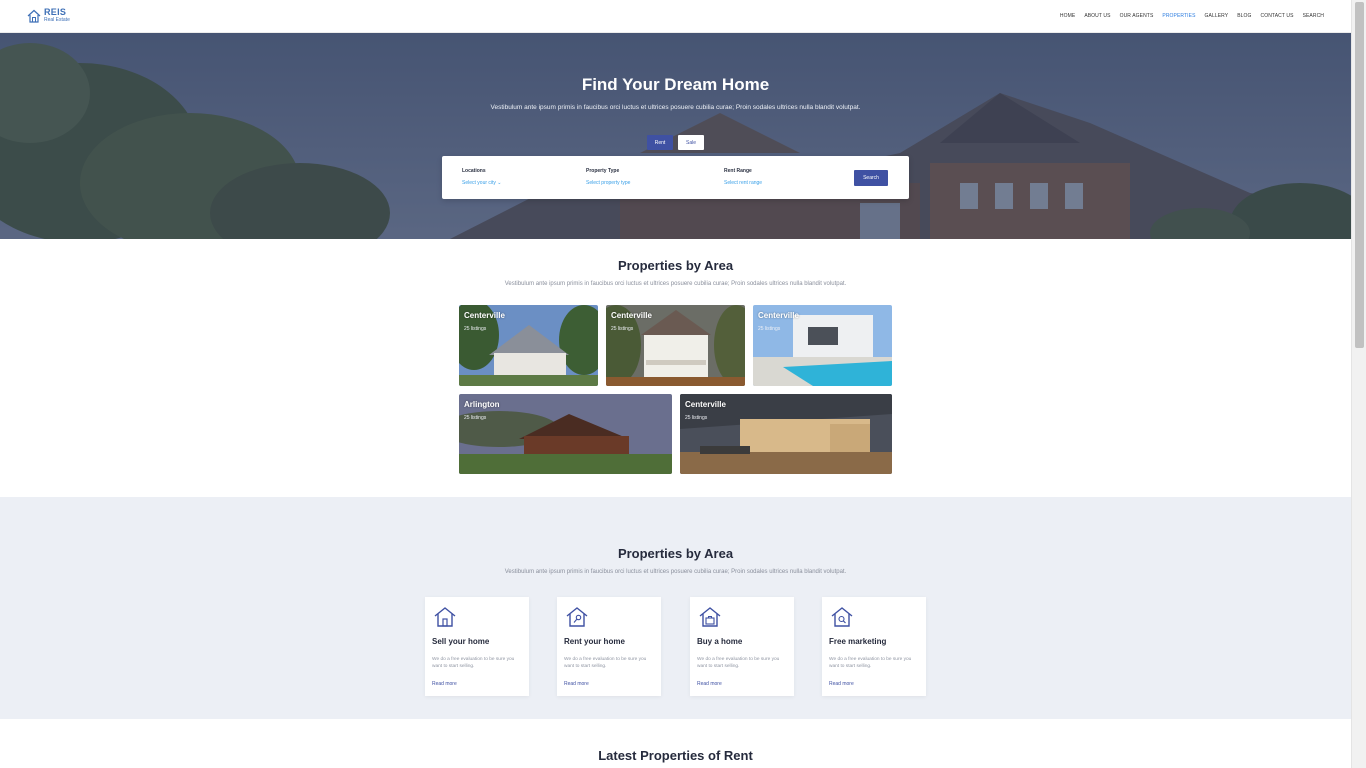 The height and width of the screenshot is (768, 1366). I want to click on property-type-label: Property Type, so click(603, 171).